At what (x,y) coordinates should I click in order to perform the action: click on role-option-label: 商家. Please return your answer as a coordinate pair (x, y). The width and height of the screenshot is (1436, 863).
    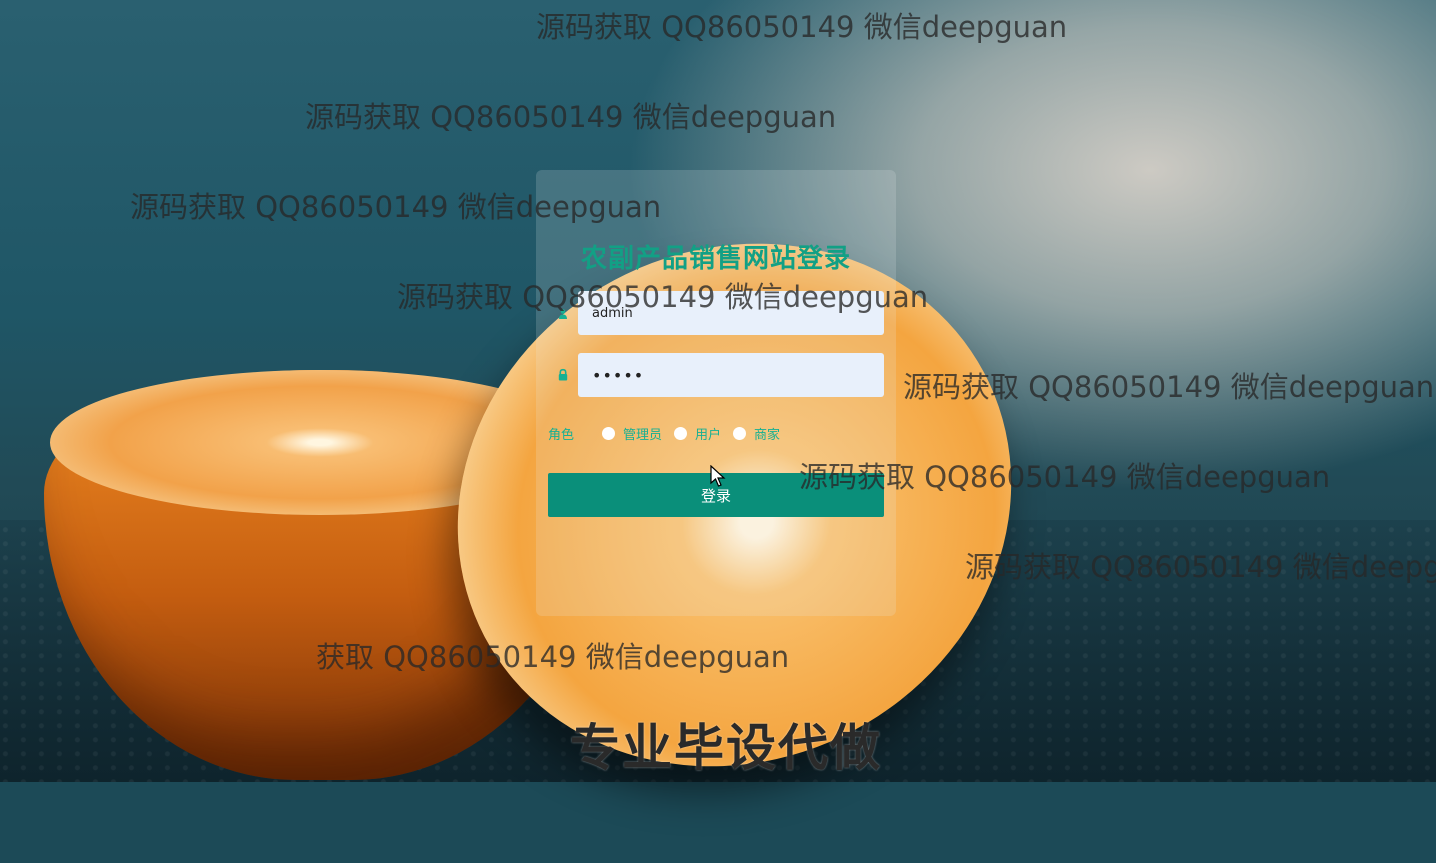
    Looking at the image, I should click on (767, 435).